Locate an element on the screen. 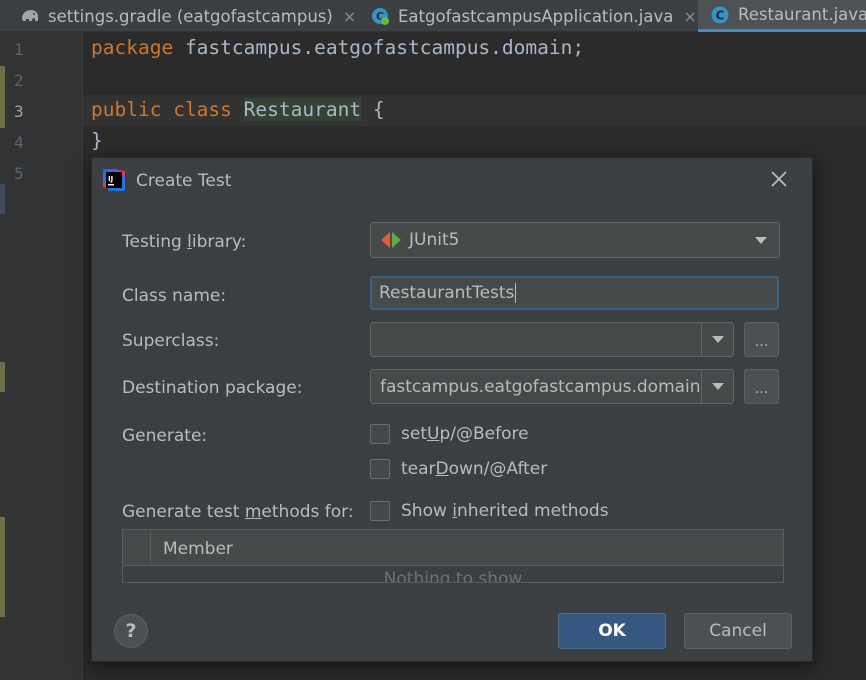 The width and height of the screenshot is (866, 680). setup-label: setUp/@Before is located at coordinates (465, 434).